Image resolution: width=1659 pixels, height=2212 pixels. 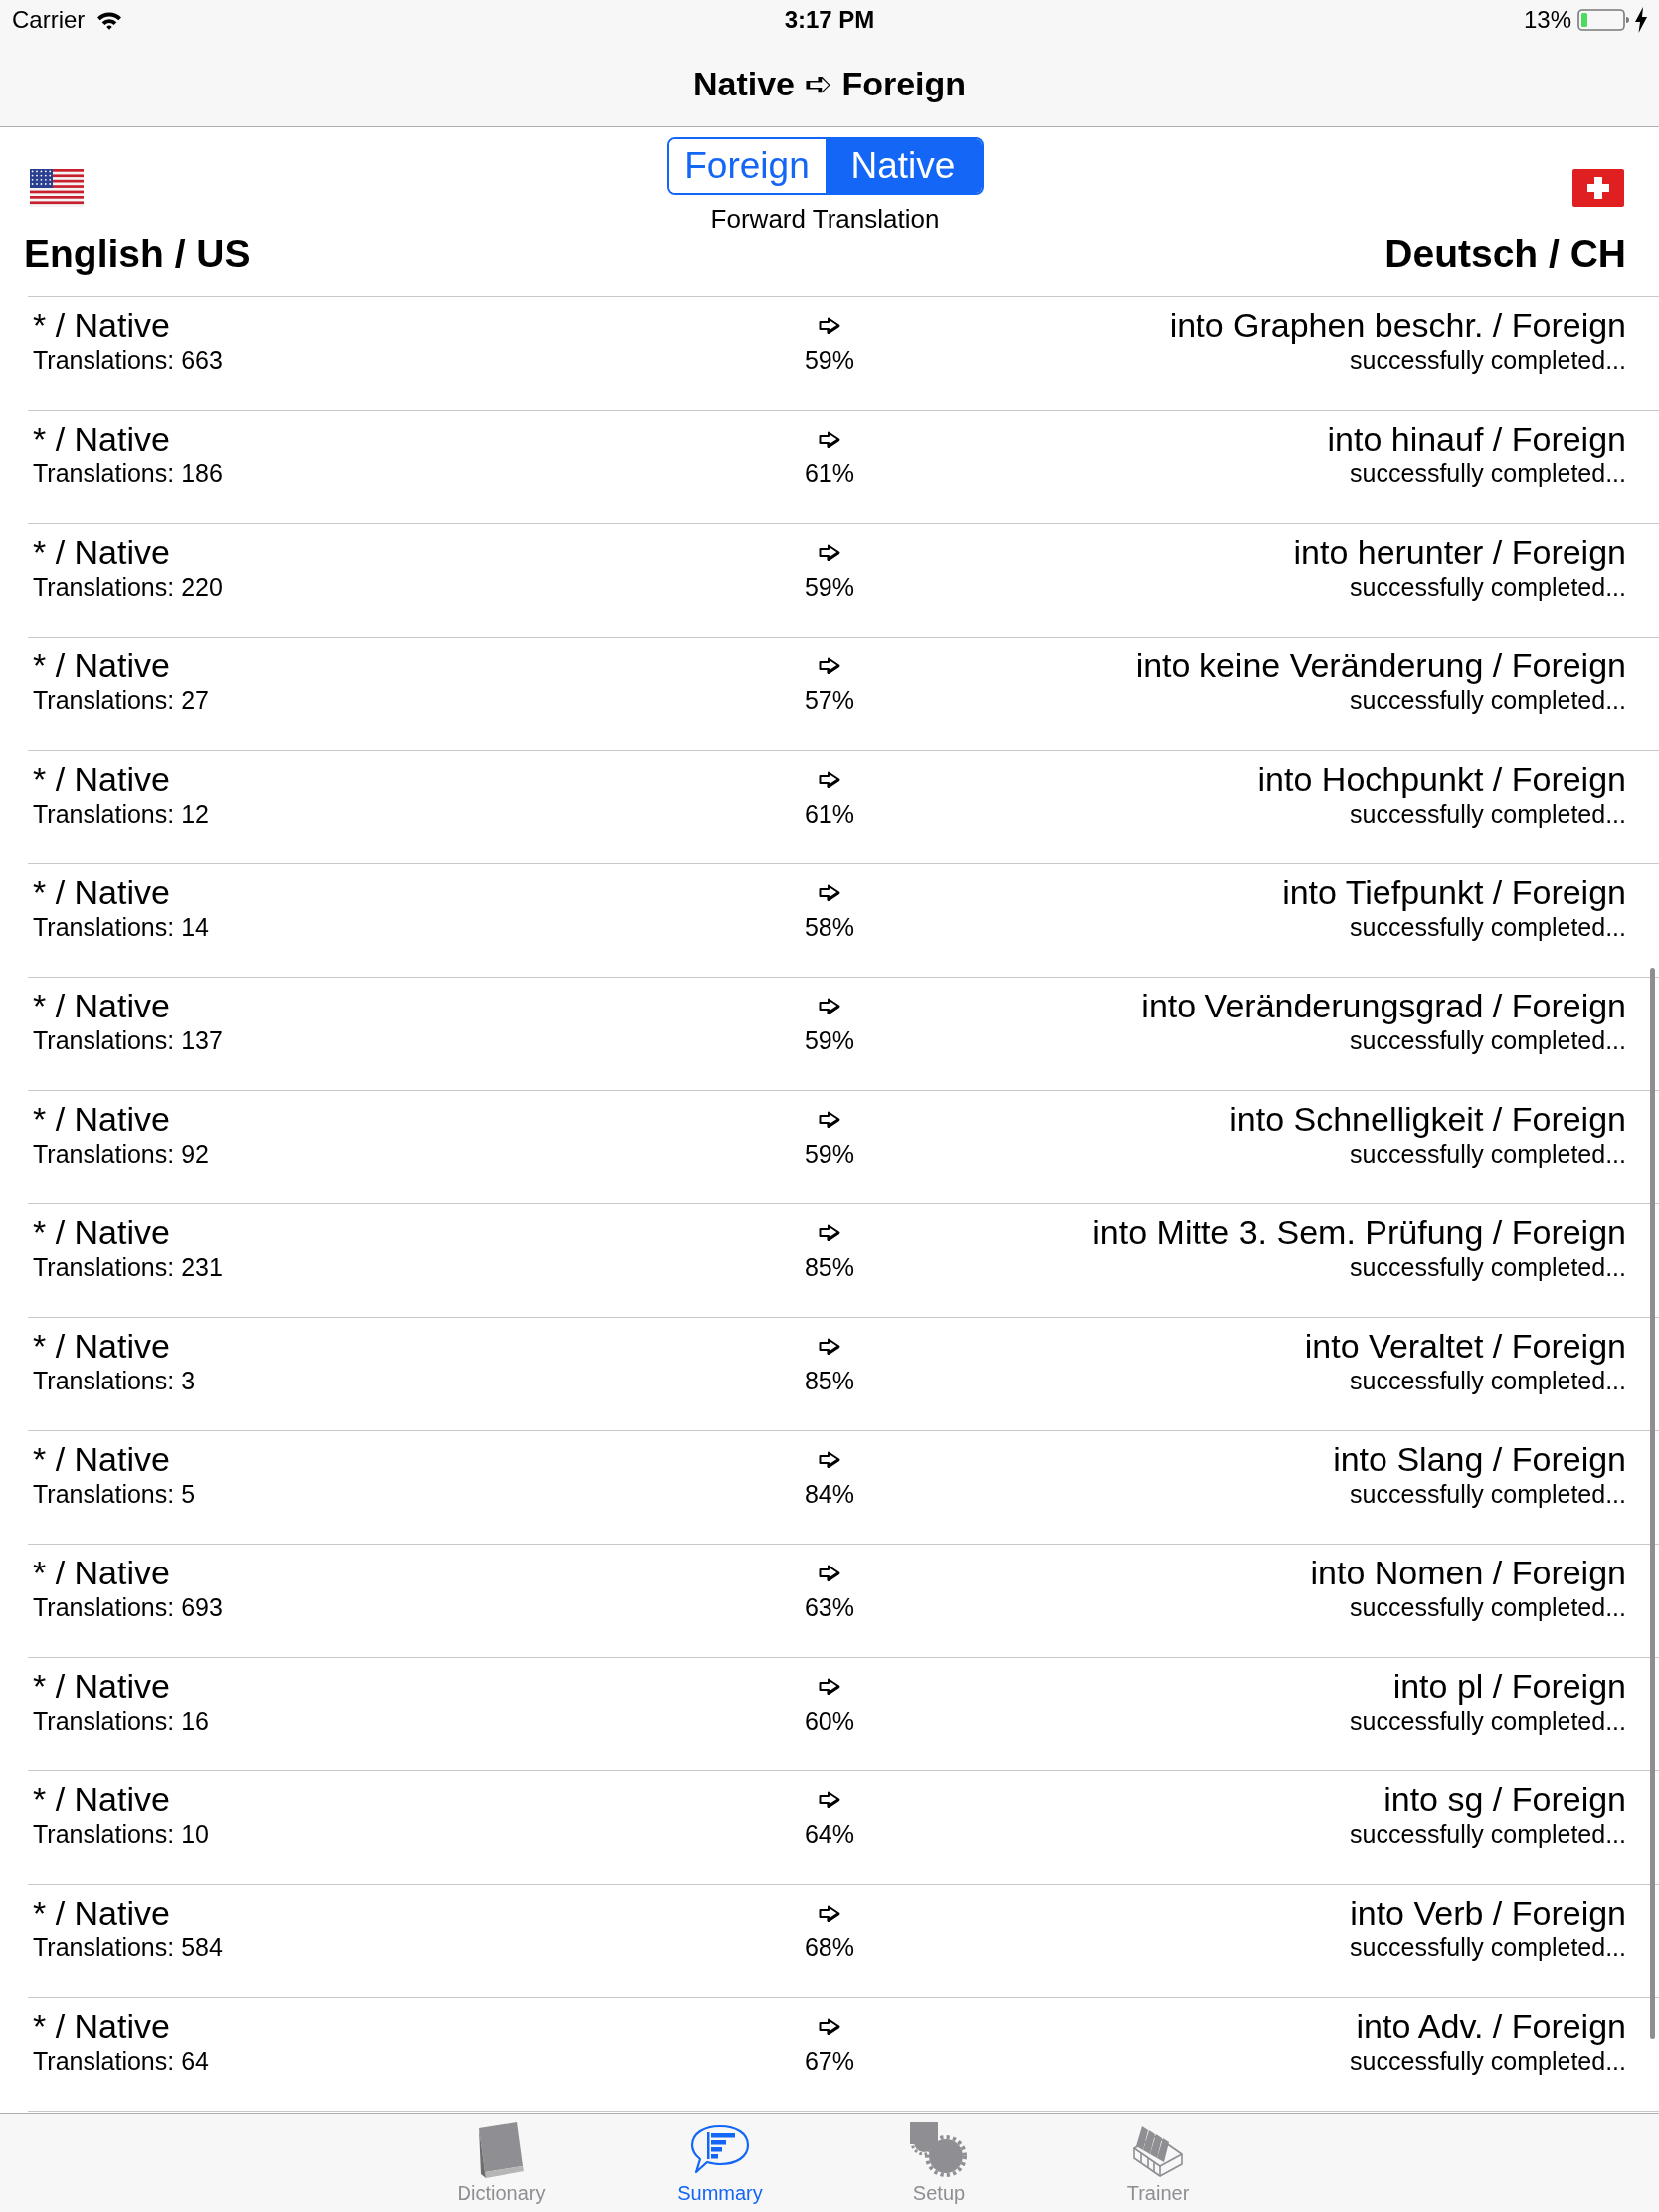 I want to click on translation-count: Translations: 5, so click(x=114, y=1494).